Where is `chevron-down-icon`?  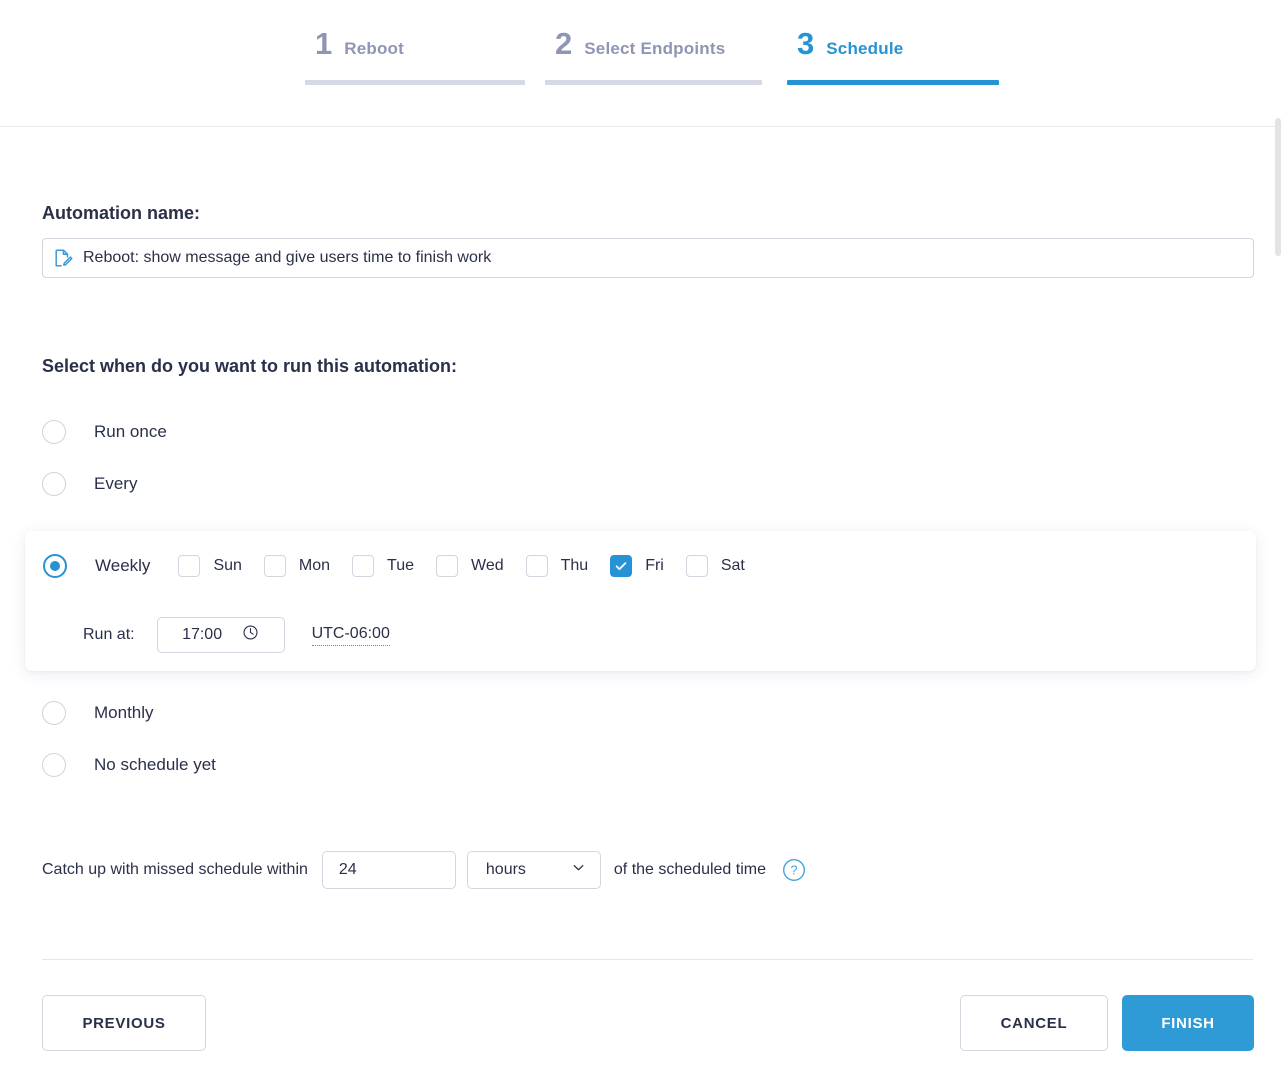 chevron-down-icon is located at coordinates (578, 870).